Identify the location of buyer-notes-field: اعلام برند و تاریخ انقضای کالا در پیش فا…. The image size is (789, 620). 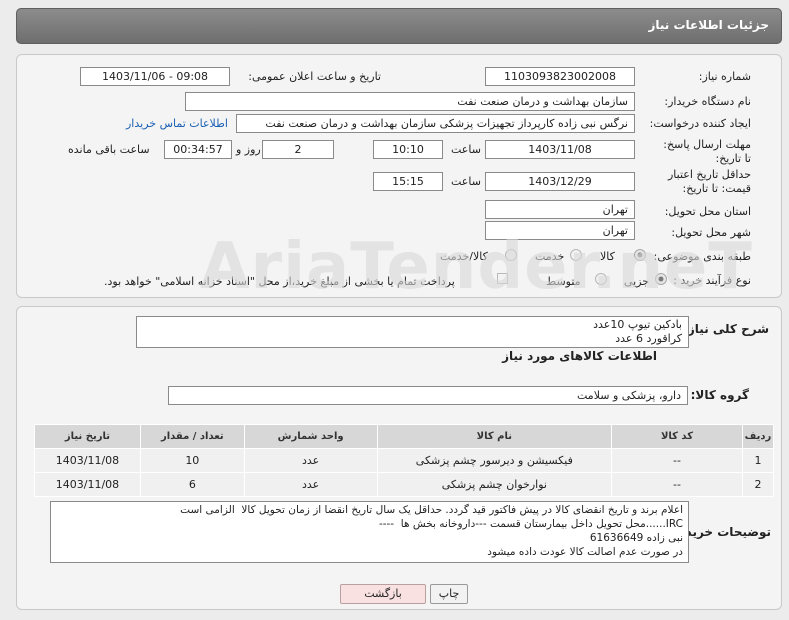
(369, 532).